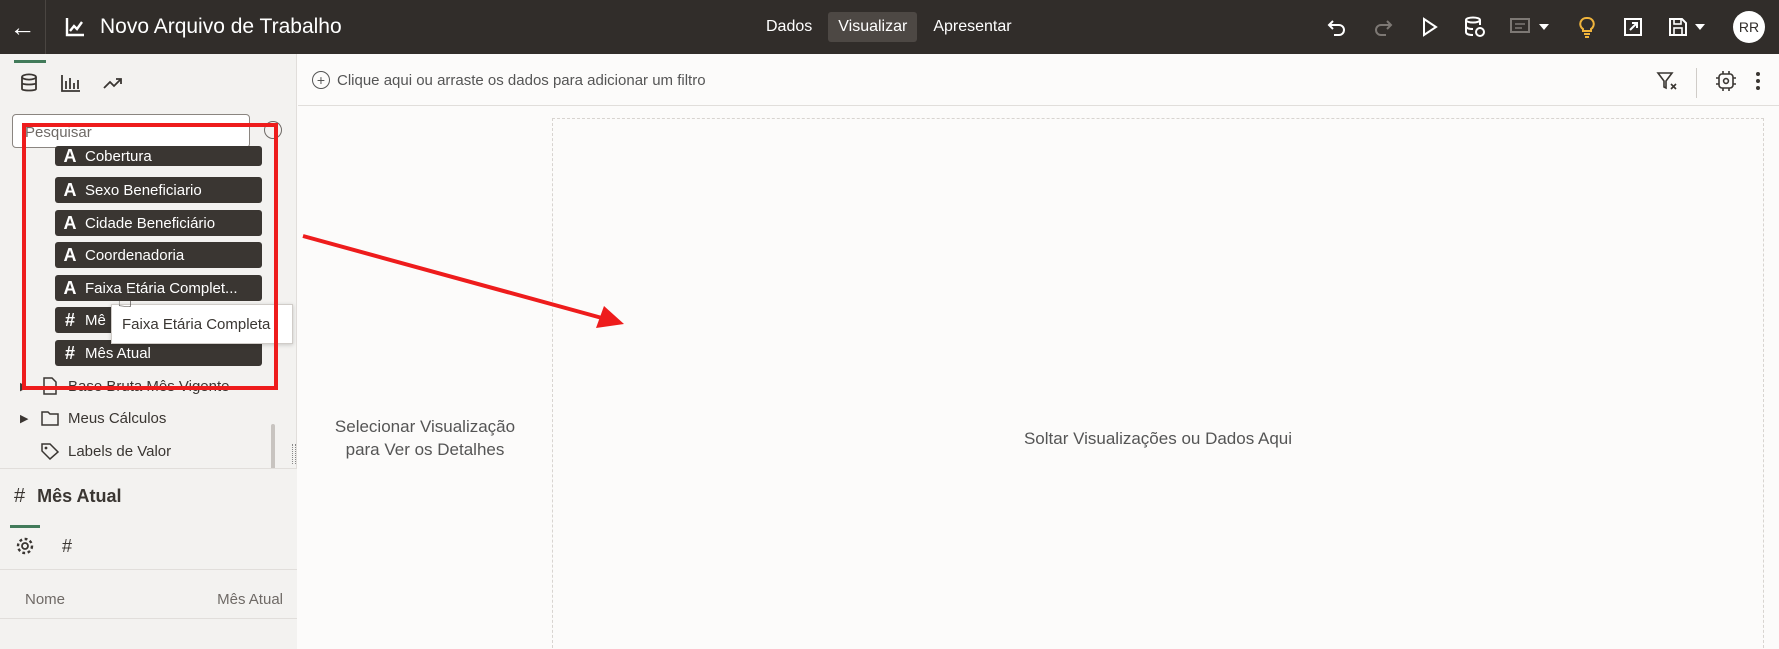 The image size is (1779, 649). What do you see at coordinates (67, 546) in the screenshot?
I see `number-format-icon: #` at bounding box center [67, 546].